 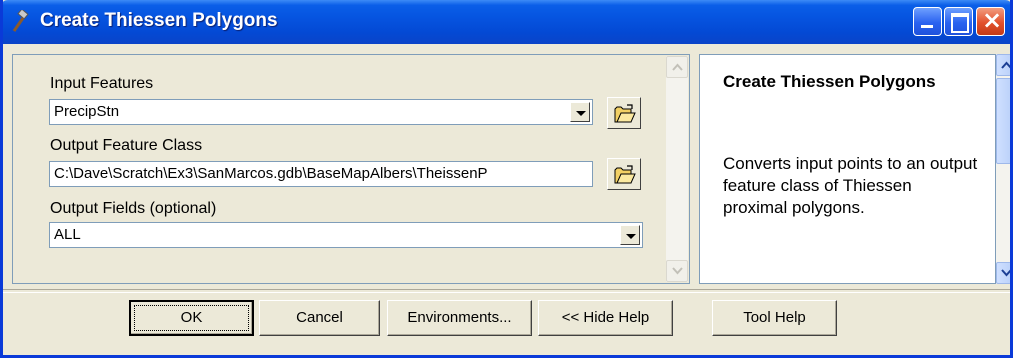 I want to click on help-scroll-down-button, so click(x=1003, y=273).